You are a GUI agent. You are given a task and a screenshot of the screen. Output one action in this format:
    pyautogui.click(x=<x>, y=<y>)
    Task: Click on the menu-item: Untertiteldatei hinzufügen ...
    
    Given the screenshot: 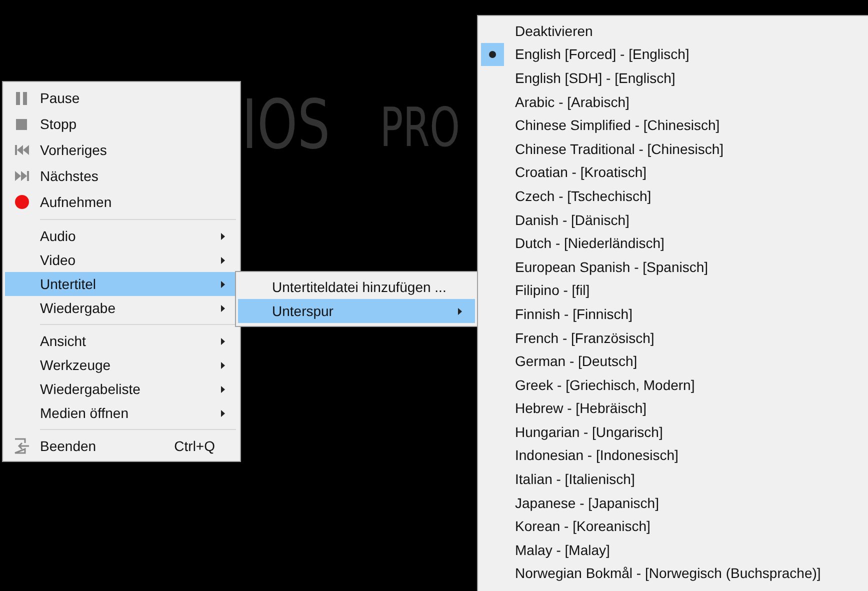 What is the action you would take?
    pyautogui.click(x=356, y=287)
    